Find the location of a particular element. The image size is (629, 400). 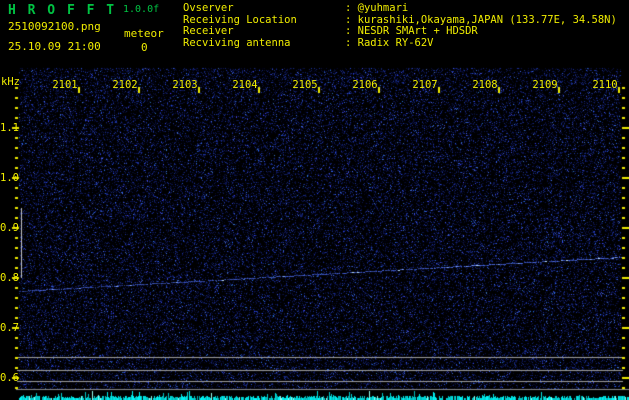

station-info-row: Recviving antenna : Radix RY-62V is located at coordinates (400, 43).